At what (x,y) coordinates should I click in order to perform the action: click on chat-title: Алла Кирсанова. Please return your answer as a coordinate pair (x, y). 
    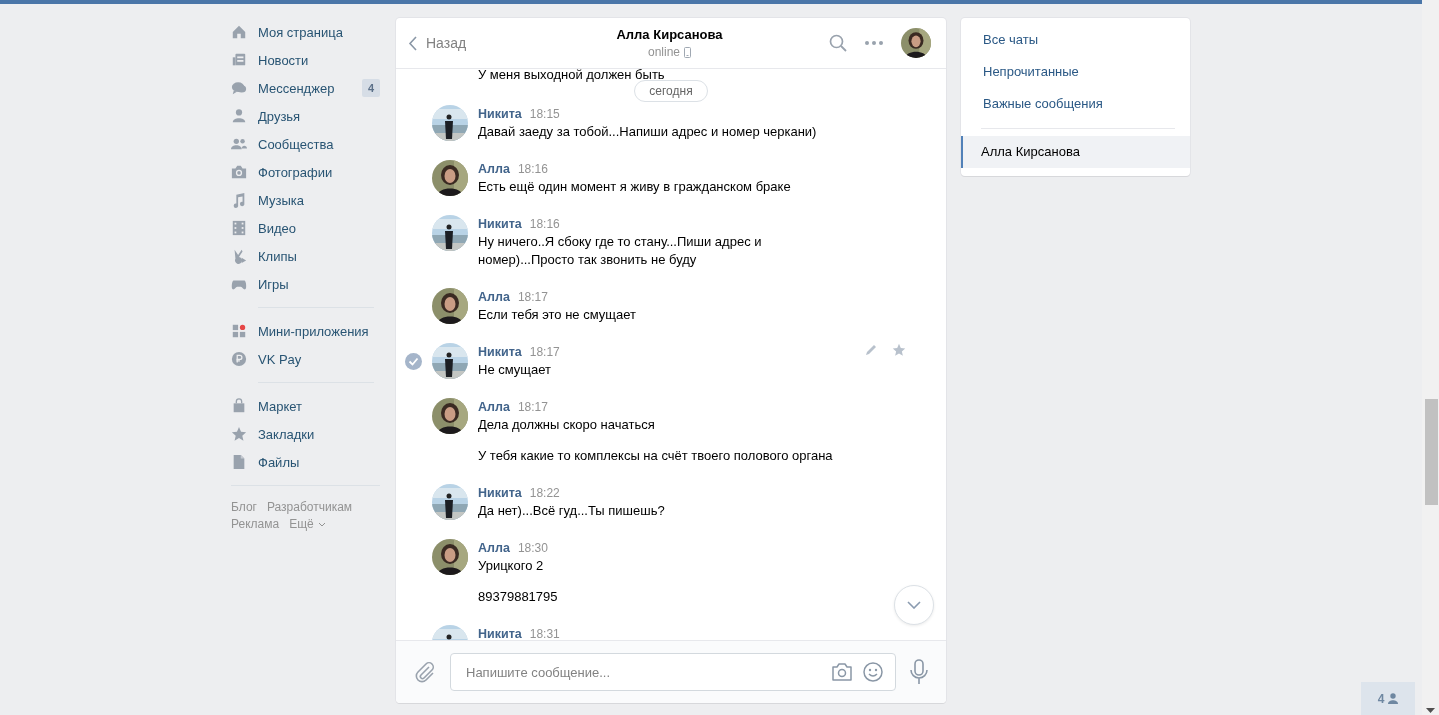
    Looking at the image, I should click on (669, 34).